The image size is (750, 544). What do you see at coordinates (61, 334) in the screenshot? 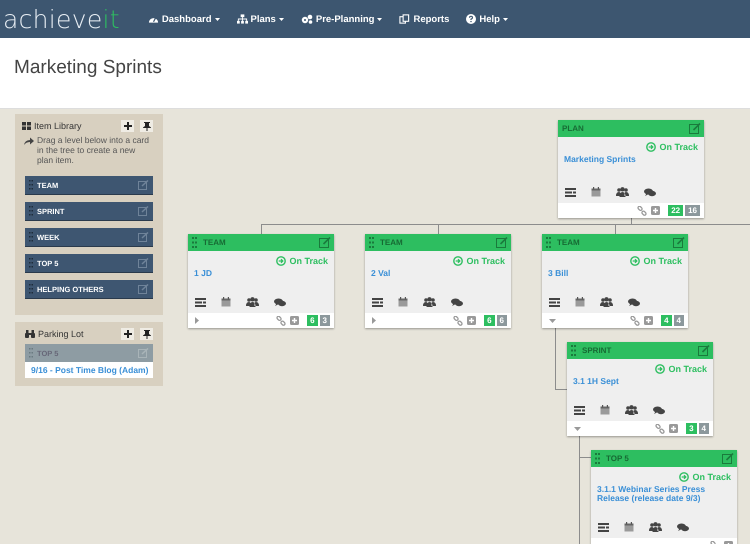
I see `panel-title: Parking Lot` at bounding box center [61, 334].